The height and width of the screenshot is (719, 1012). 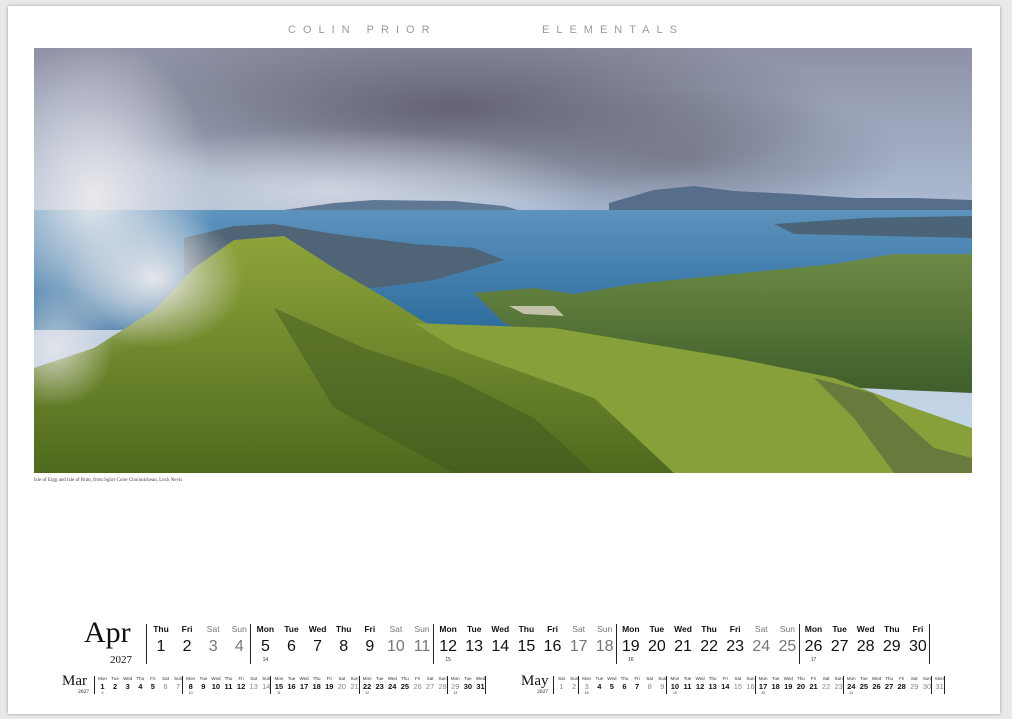 What do you see at coordinates (213, 640) in the screenshot?
I see `april-day: Sat 3` at bounding box center [213, 640].